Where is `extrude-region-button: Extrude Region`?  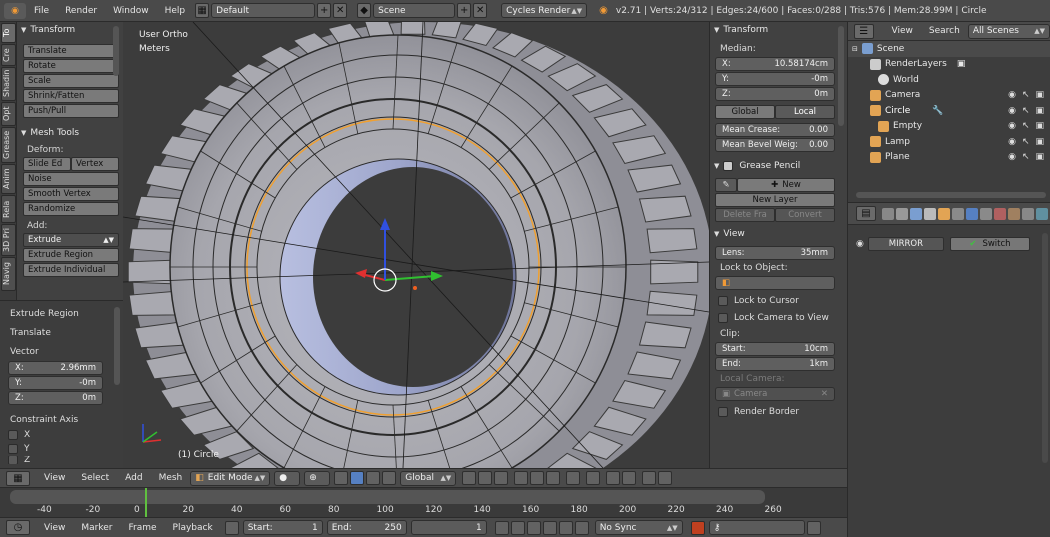
extrude-region-button: Extrude Region is located at coordinates (71, 255).